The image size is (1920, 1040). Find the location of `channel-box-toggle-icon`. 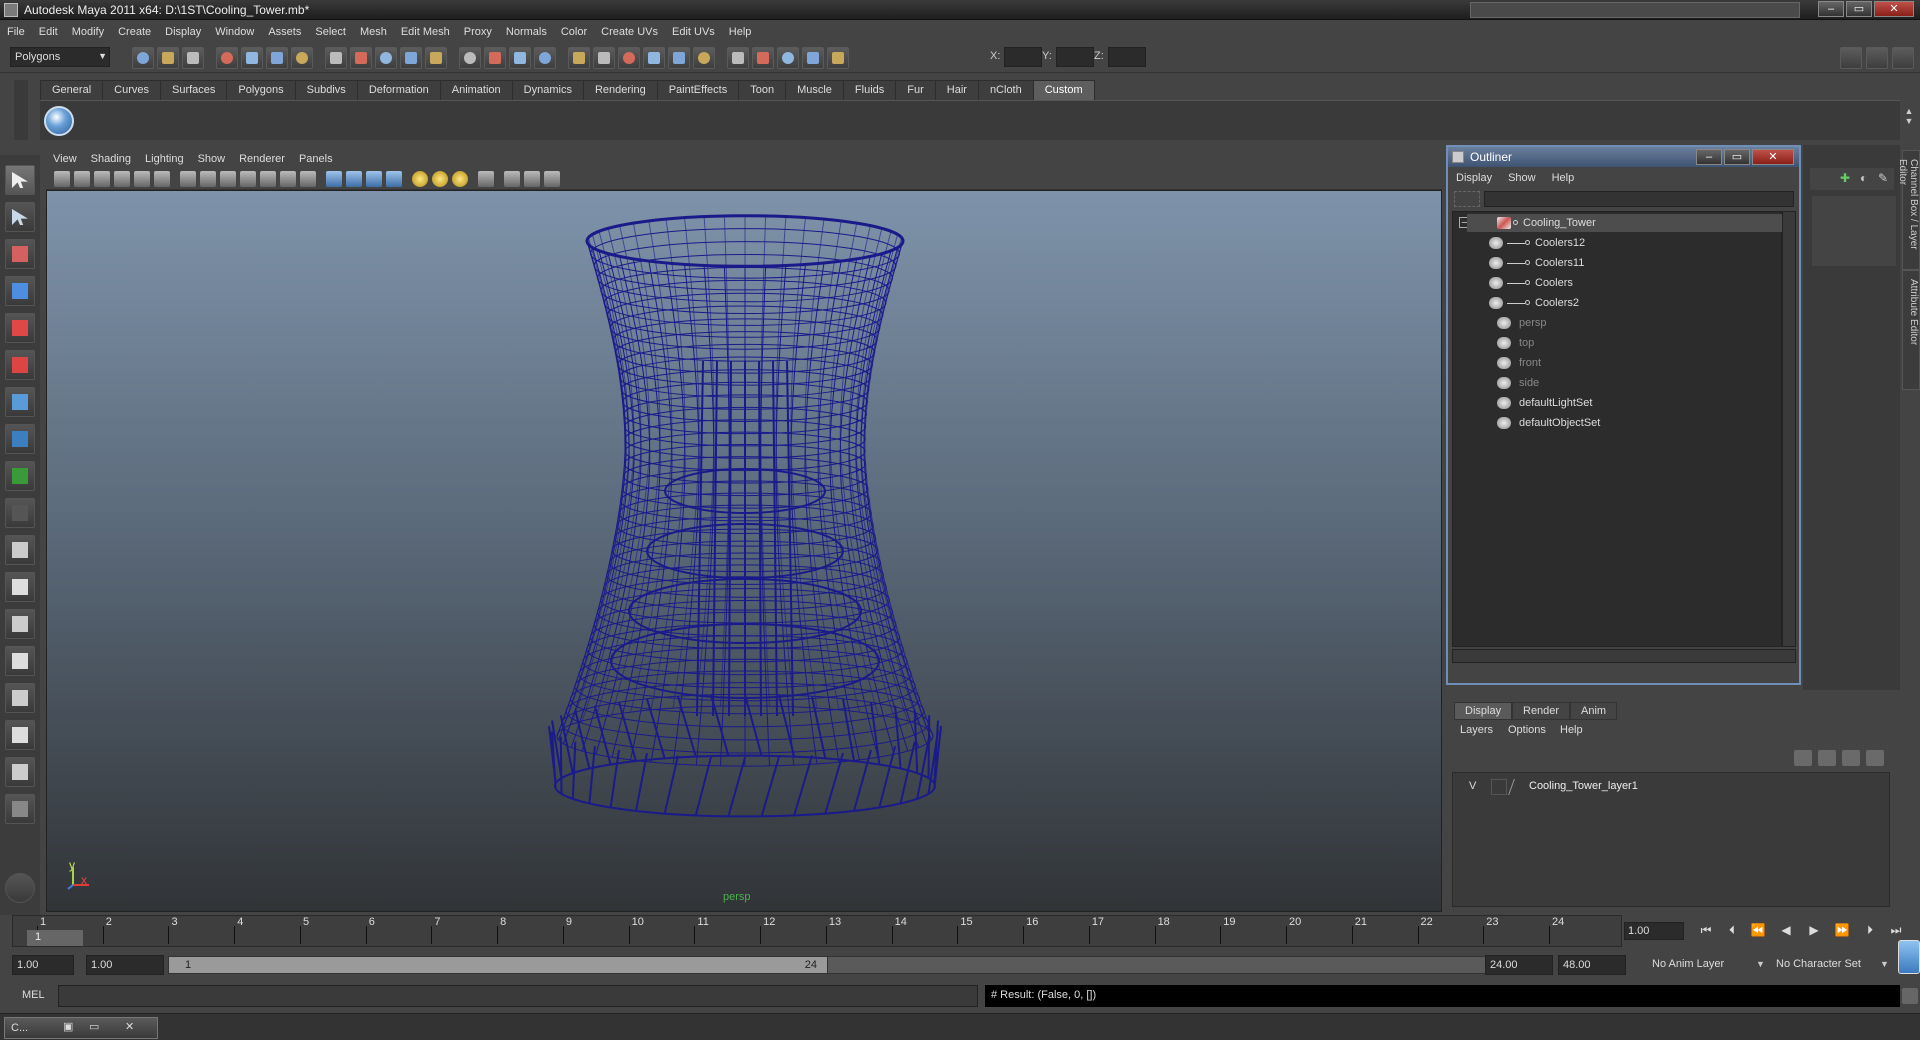

channel-box-toggle-icon is located at coordinates (1851, 58).